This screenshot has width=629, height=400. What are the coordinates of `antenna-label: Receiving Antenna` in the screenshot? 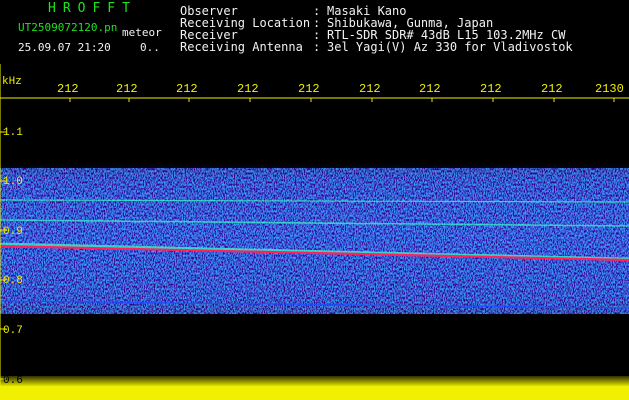 It's located at (241, 47).